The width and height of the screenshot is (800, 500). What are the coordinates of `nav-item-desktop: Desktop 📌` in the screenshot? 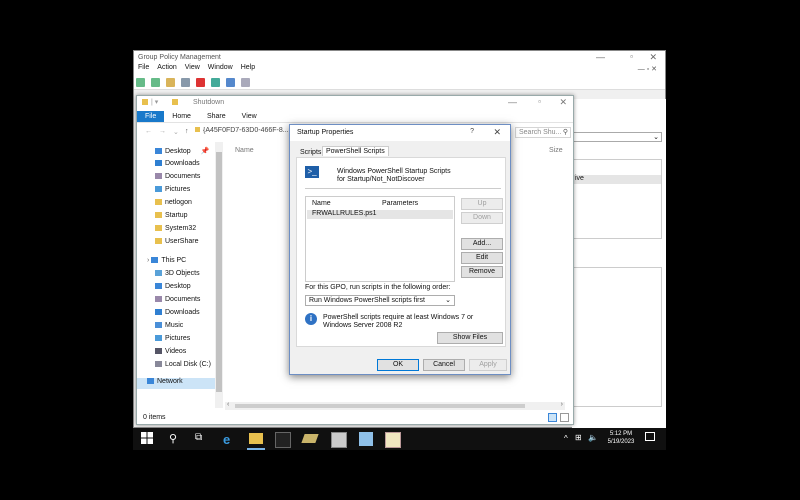 It's located at (182, 151).